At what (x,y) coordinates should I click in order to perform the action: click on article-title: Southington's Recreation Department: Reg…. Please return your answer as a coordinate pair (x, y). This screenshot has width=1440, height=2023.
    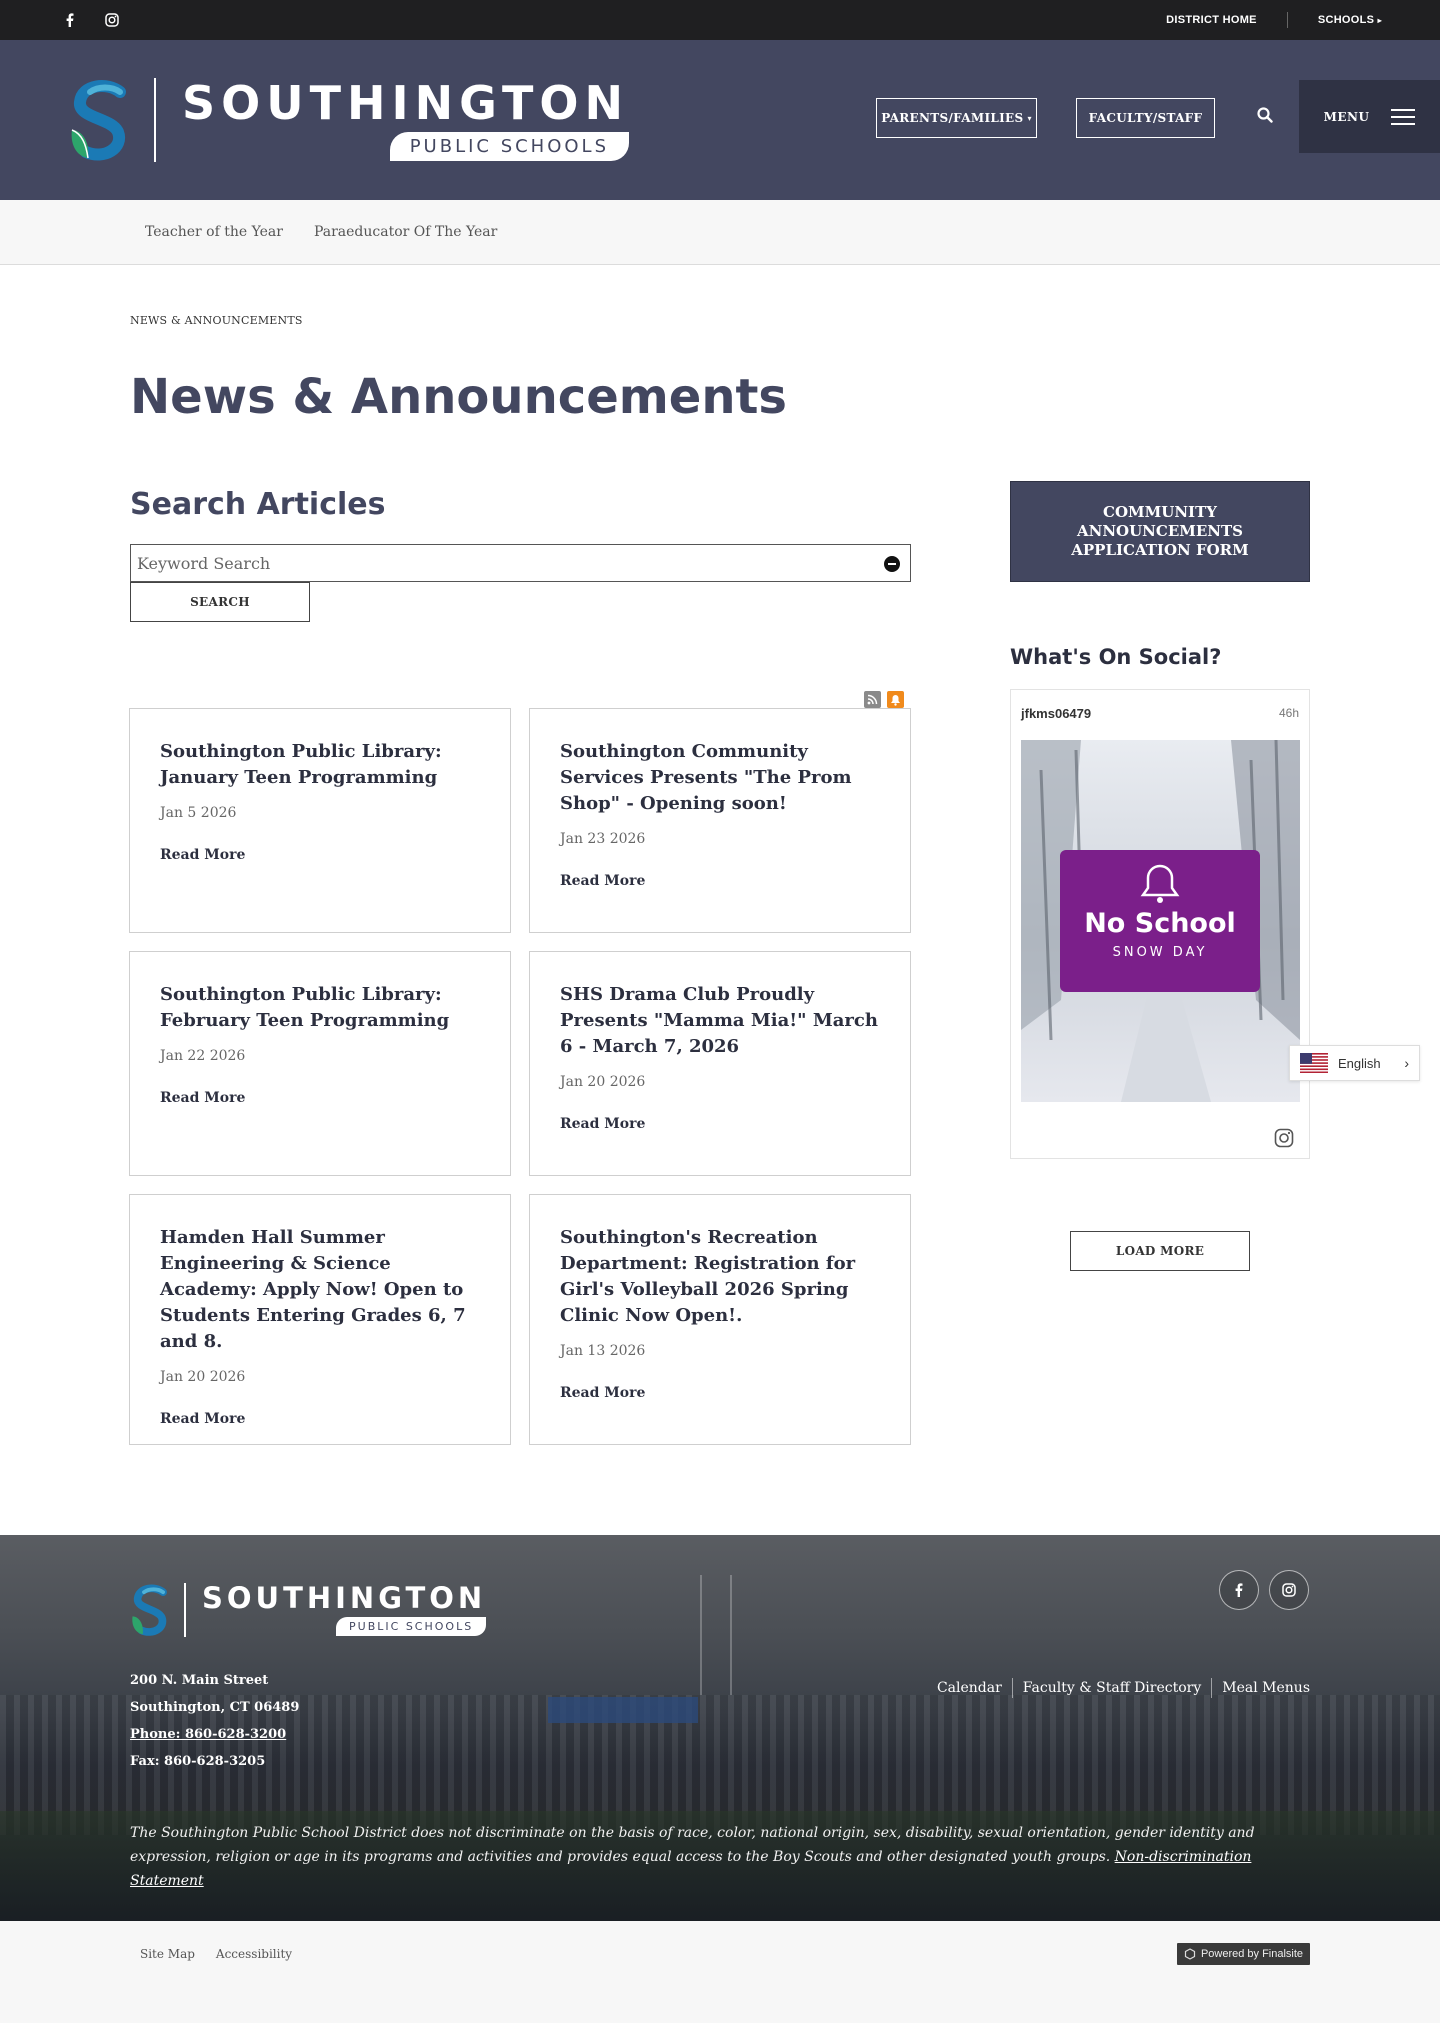
    Looking at the image, I should click on (720, 1277).